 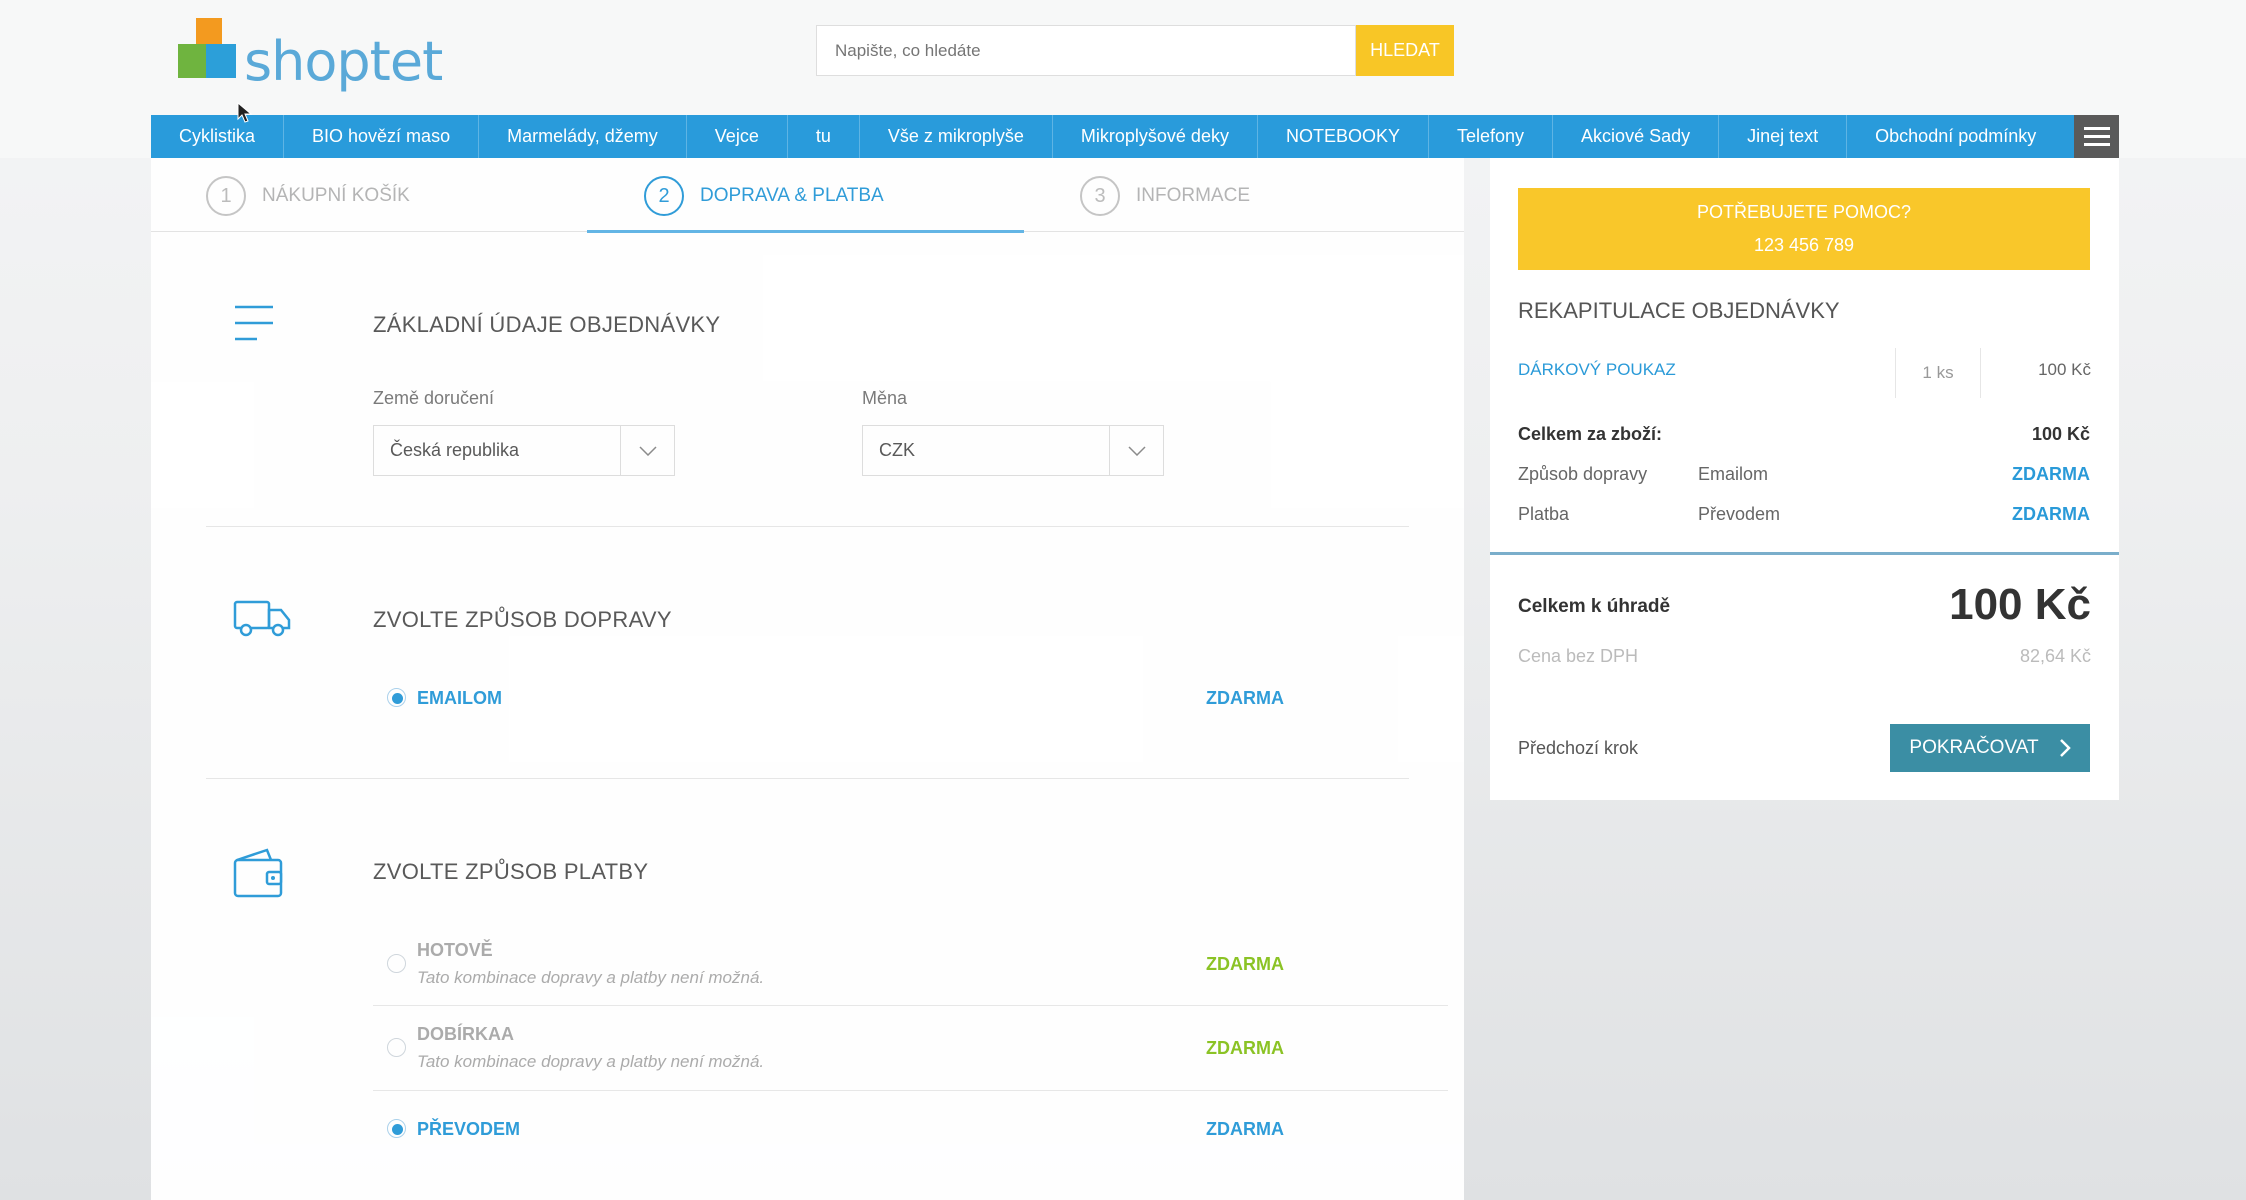 What do you see at coordinates (1245, 698) in the screenshot?
I see `shipping-option-price: ZDARMA` at bounding box center [1245, 698].